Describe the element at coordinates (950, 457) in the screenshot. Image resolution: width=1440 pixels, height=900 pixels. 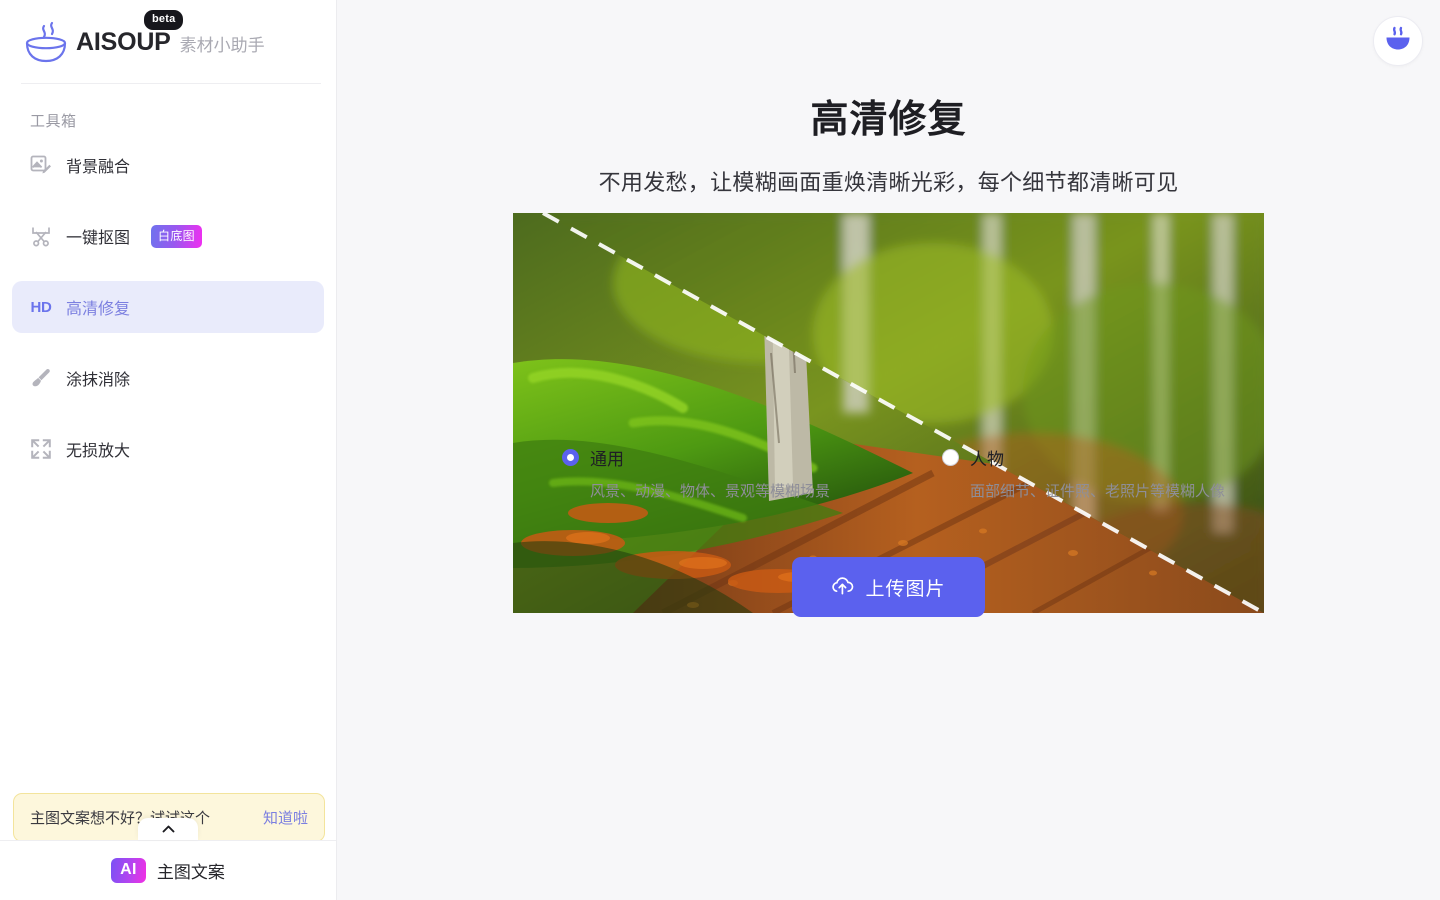
I see `radio-portrait` at that location.